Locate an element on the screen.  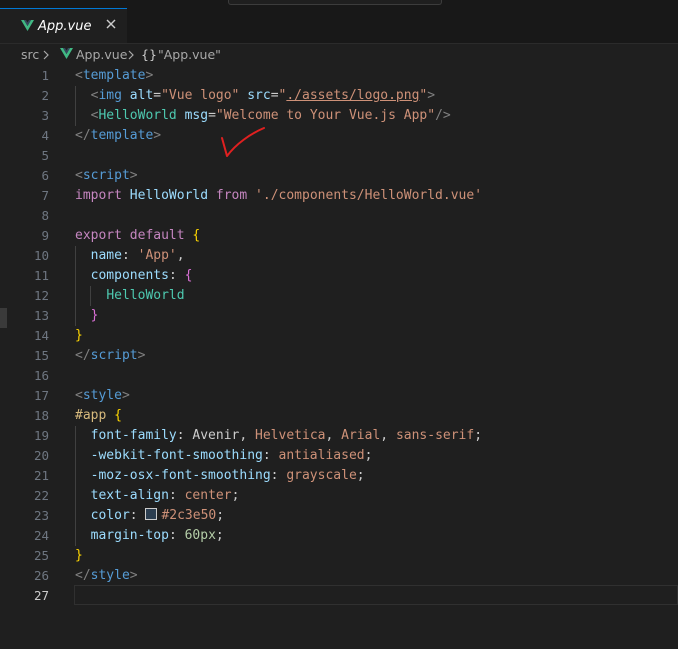
tab-label: App.vue is located at coordinates (65, 26).